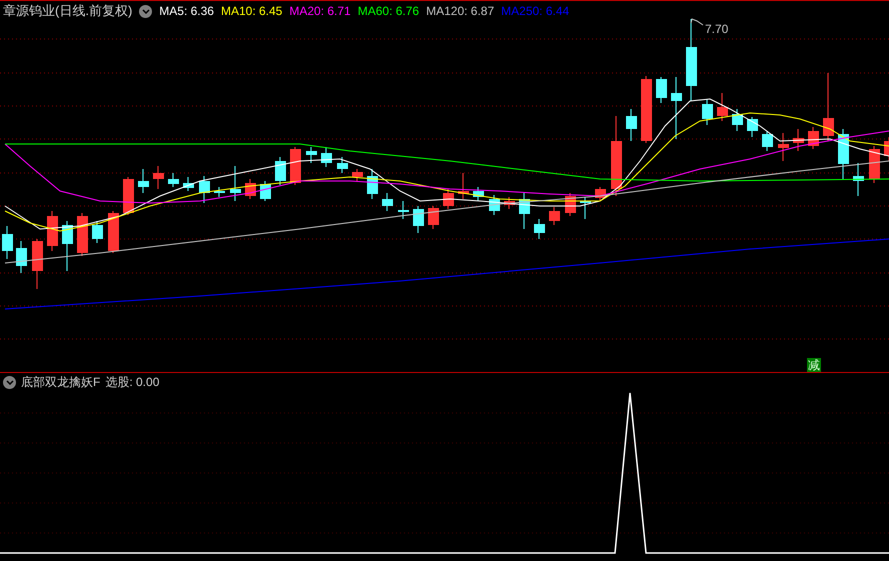  What do you see at coordinates (389, 11) in the screenshot?
I see `moving-average-value: MA60: 6.76` at bounding box center [389, 11].